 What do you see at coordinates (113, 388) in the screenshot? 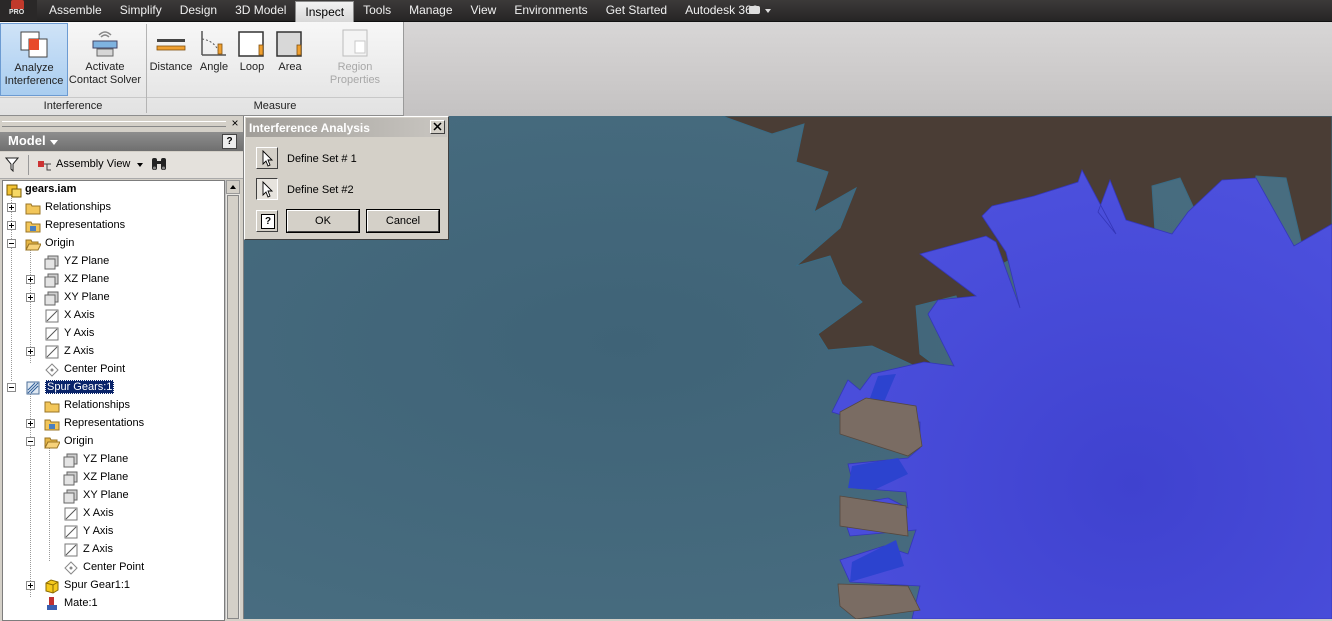
I see `tree-item: Spur Gears:1` at bounding box center [113, 388].